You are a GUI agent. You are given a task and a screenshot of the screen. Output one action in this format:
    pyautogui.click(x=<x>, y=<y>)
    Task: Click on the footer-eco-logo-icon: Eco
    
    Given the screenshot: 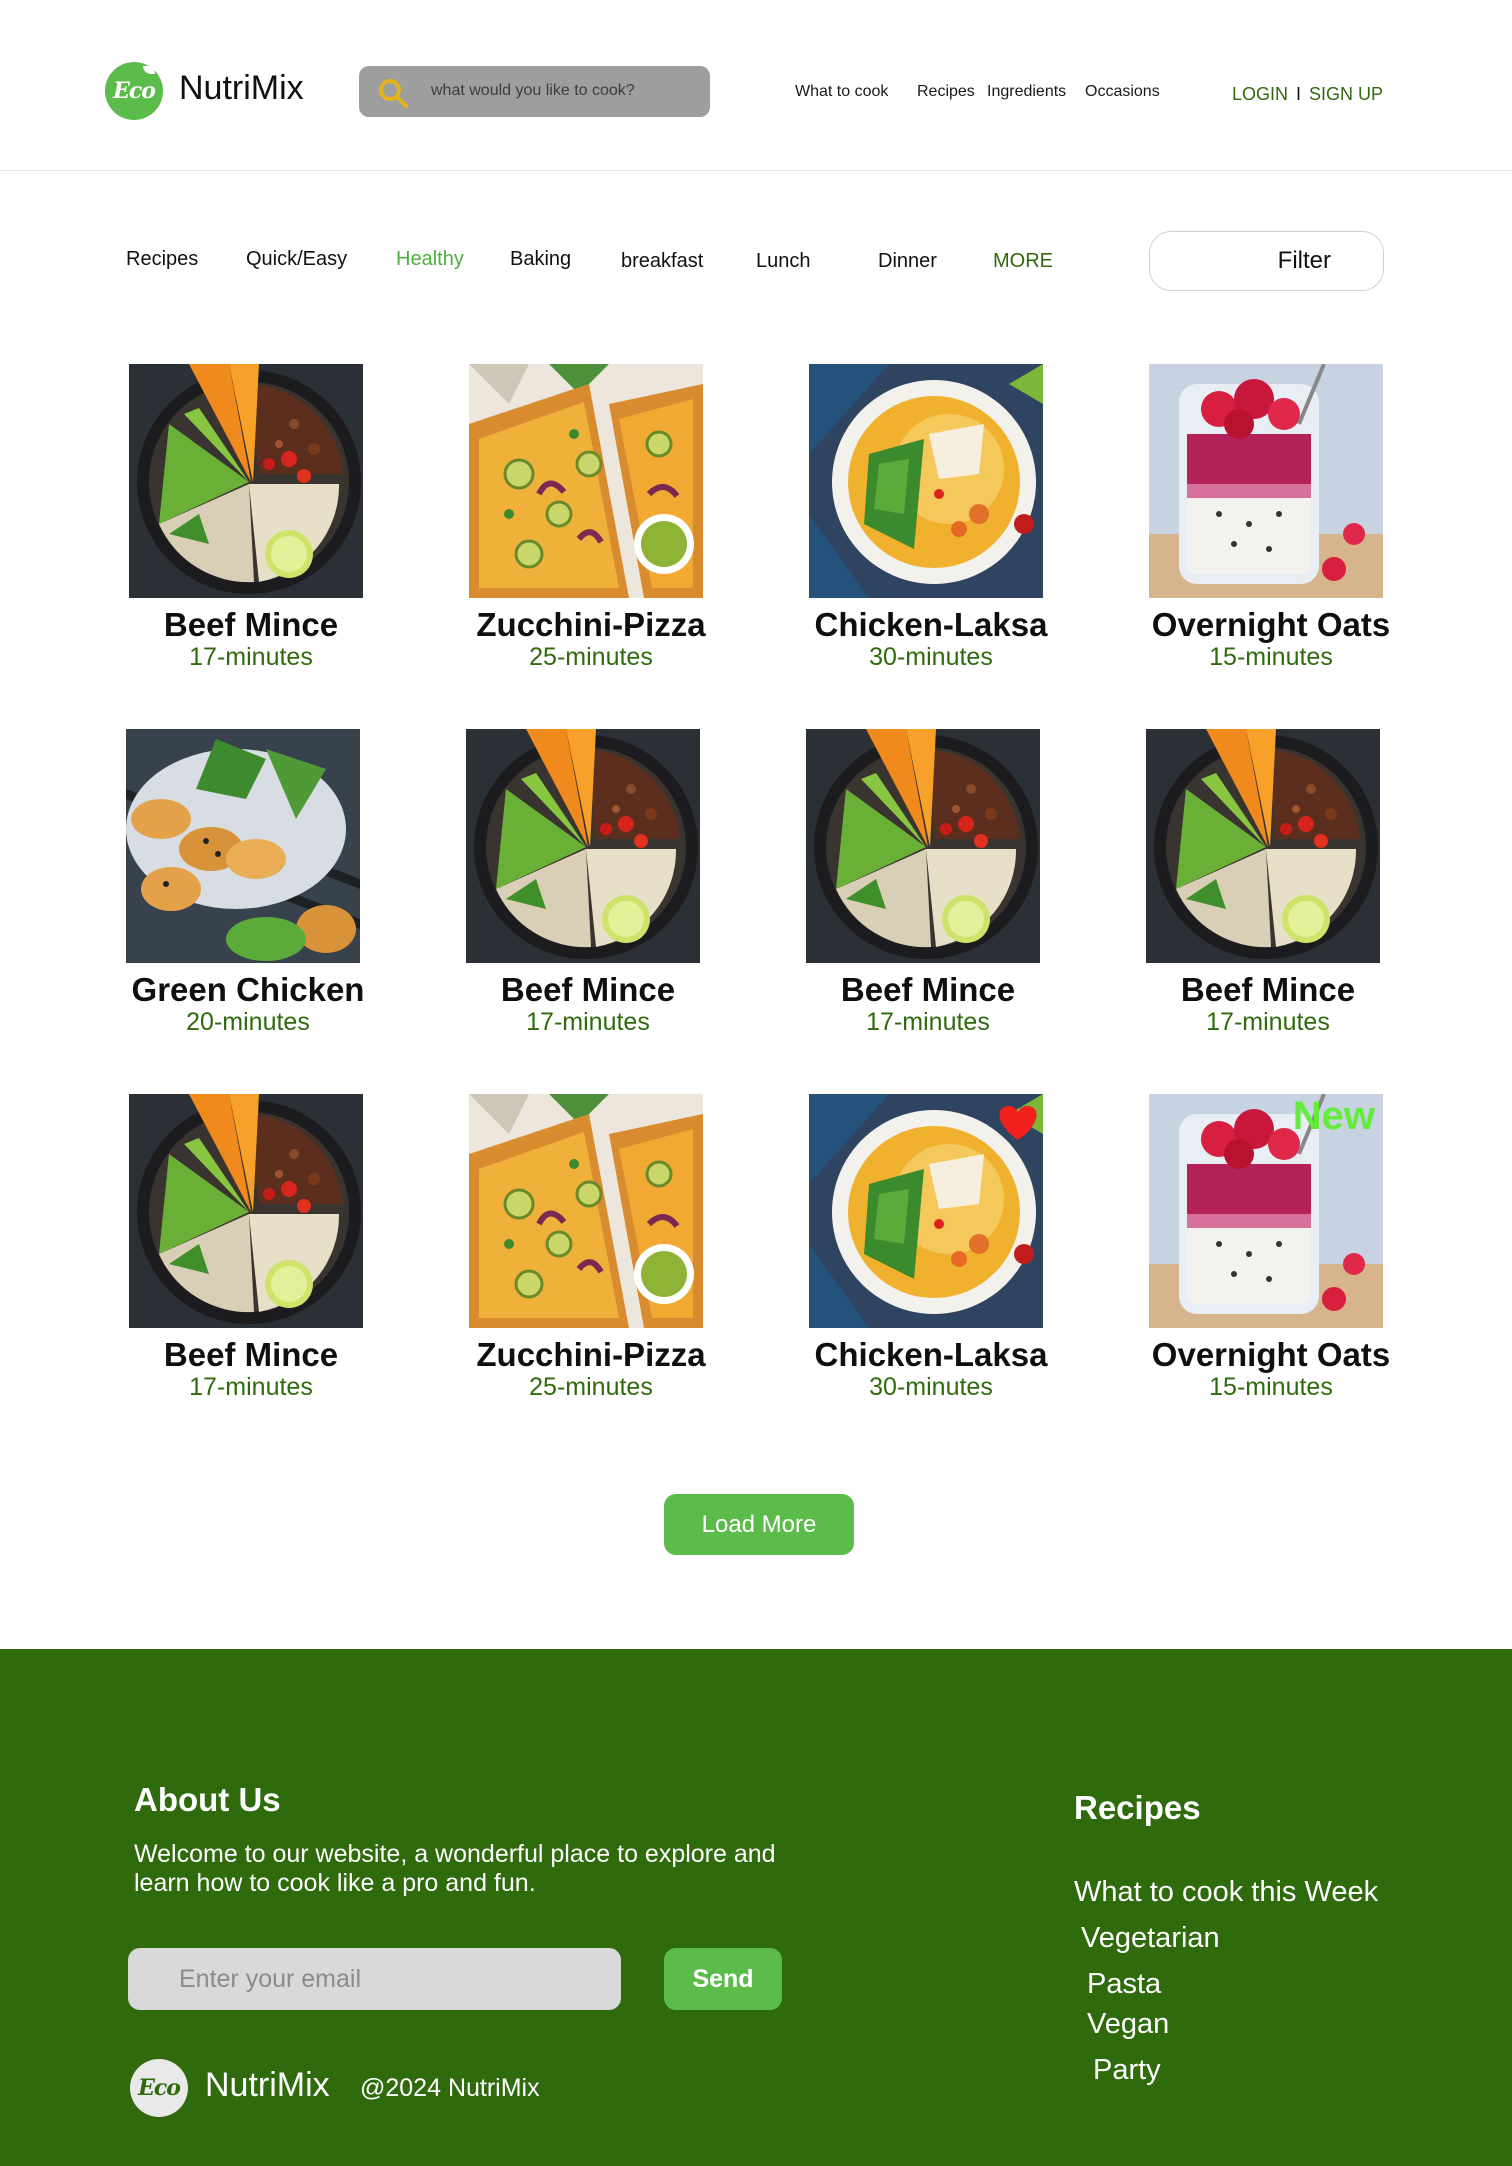 What is the action you would take?
    pyautogui.click(x=159, y=2088)
    